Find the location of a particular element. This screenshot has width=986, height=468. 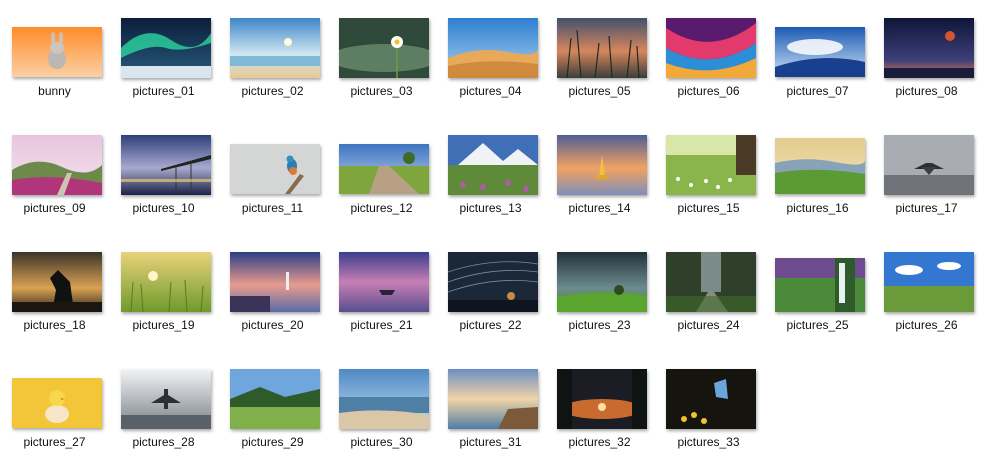

chick-image is located at coordinates (57, 403).